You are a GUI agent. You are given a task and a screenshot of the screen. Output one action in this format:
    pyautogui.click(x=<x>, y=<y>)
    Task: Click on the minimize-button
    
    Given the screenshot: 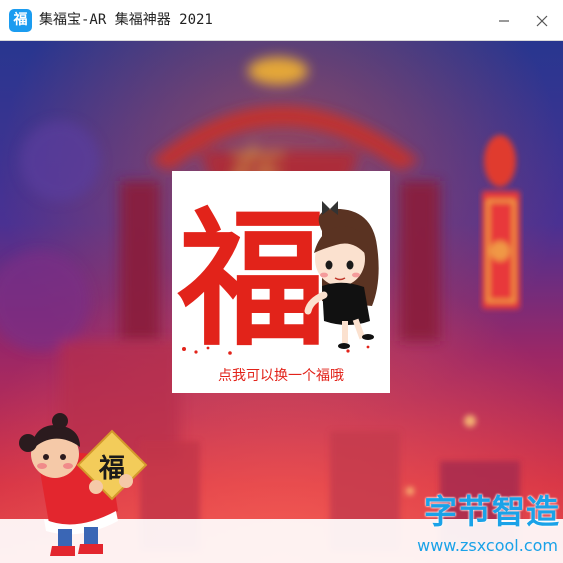 What is the action you would take?
    pyautogui.click(x=504, y=20)
    